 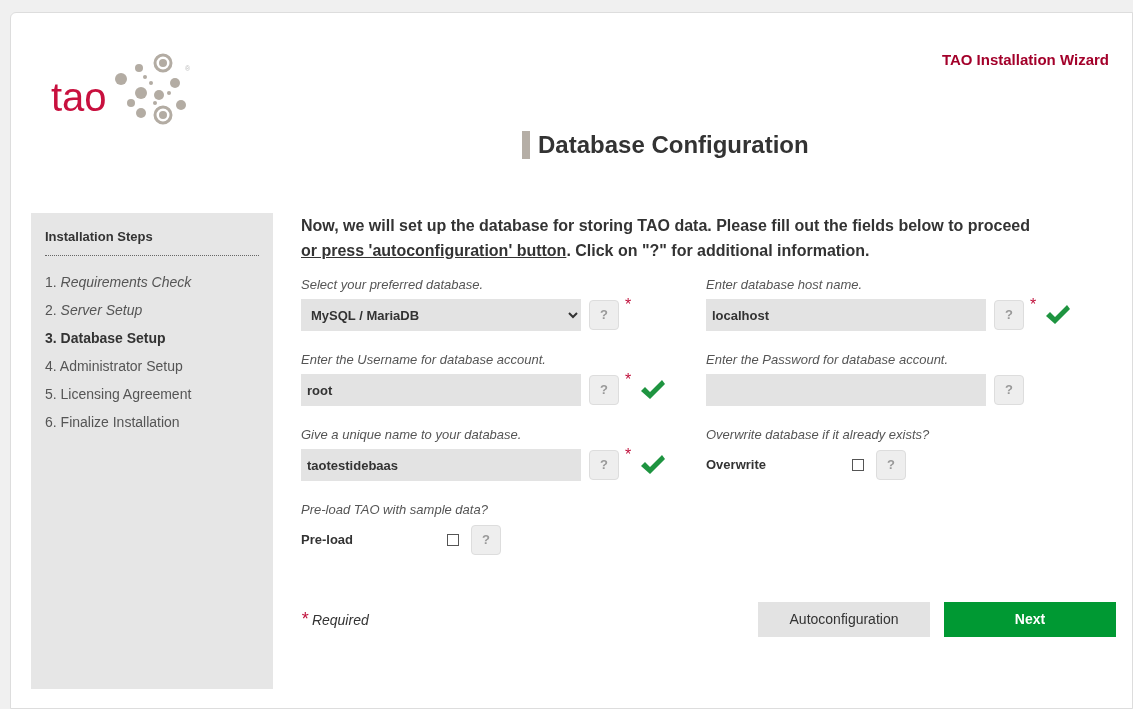 I want to click on field-label: Pre-load TAO with sample data?, so click(x=395, y=508).